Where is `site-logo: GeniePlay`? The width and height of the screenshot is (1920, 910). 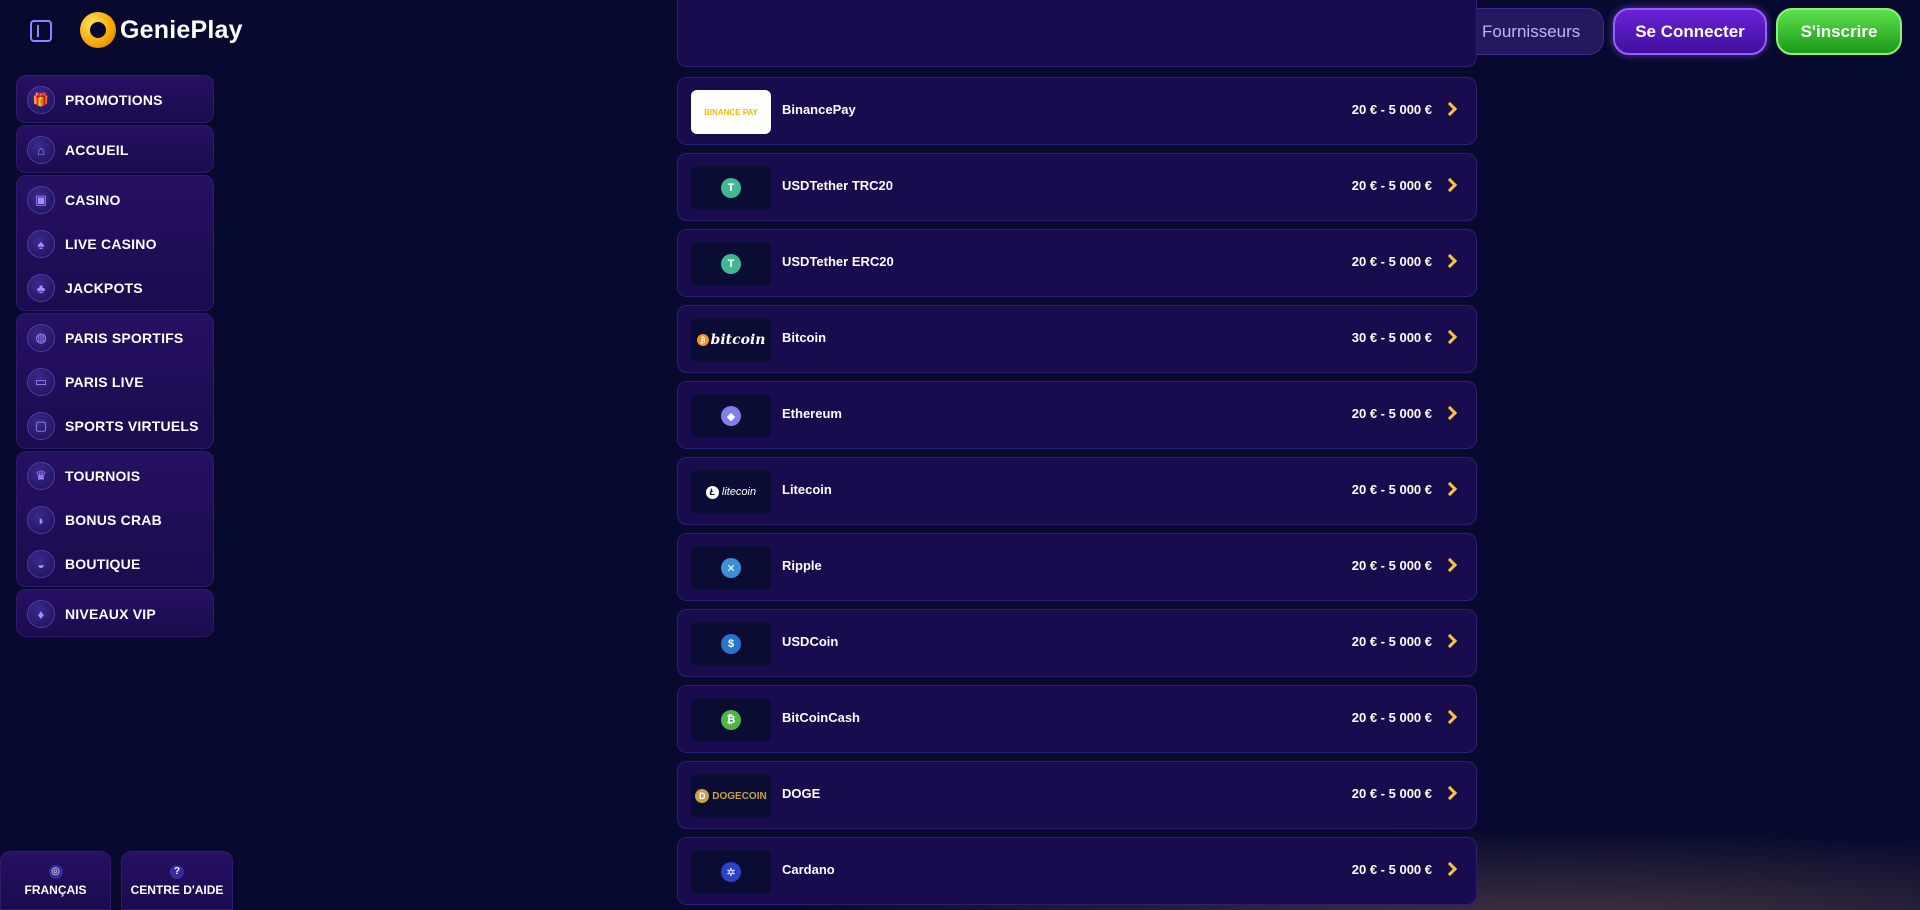 site-logo: GeniePlay is located at coordinates (161, 30).